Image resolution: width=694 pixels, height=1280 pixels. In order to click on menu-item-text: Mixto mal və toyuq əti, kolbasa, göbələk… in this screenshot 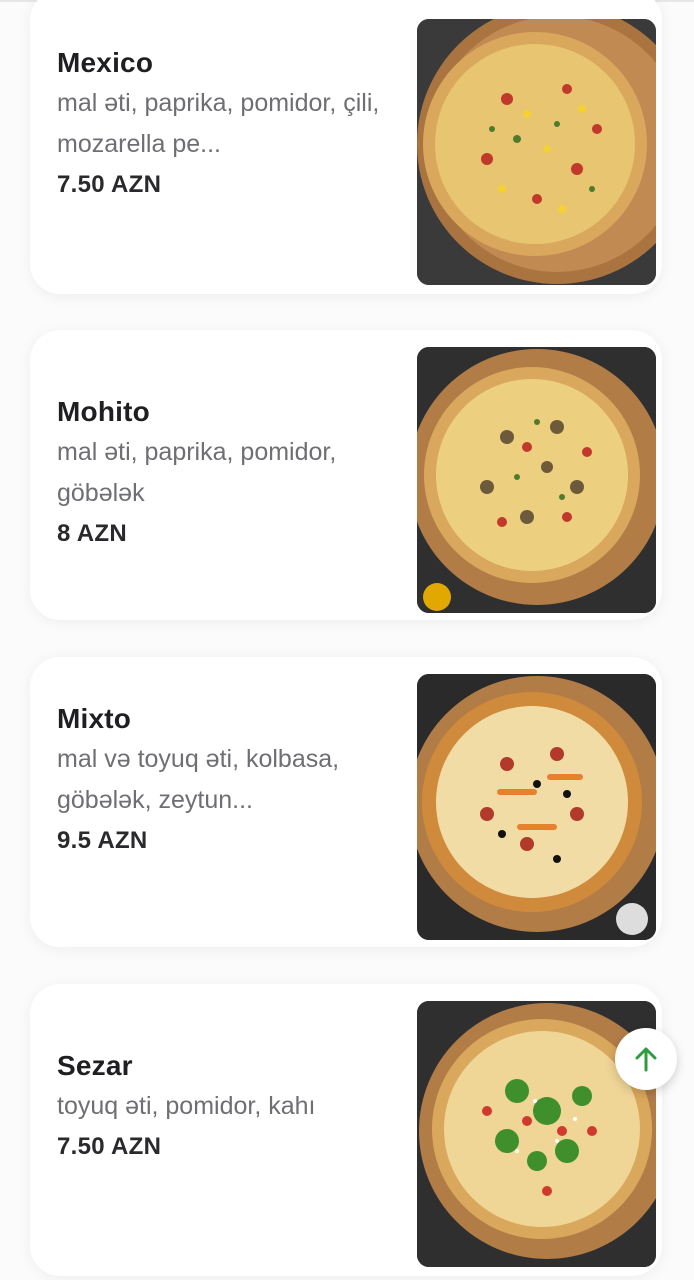, I will do `click(222, 780)`.